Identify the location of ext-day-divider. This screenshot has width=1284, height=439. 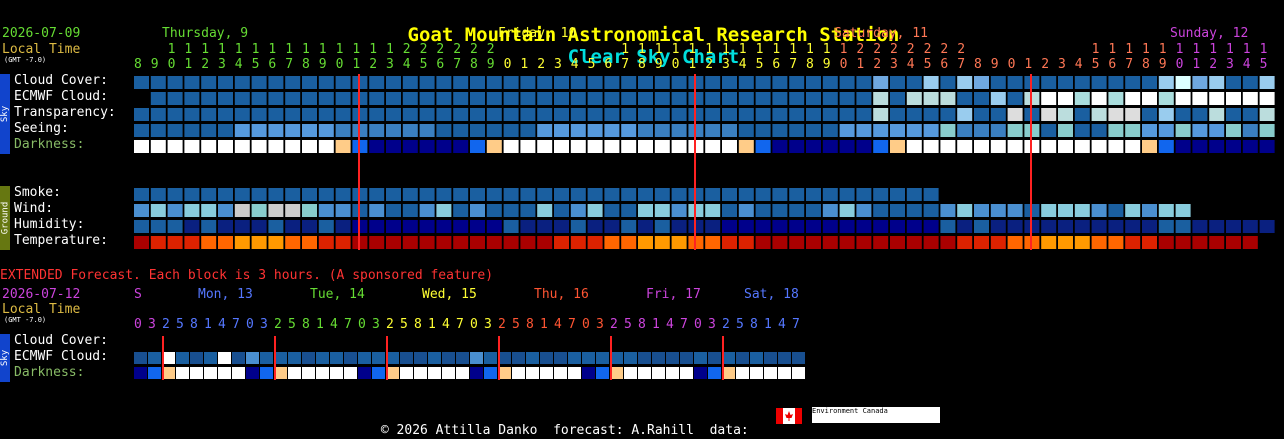
(275, 358).